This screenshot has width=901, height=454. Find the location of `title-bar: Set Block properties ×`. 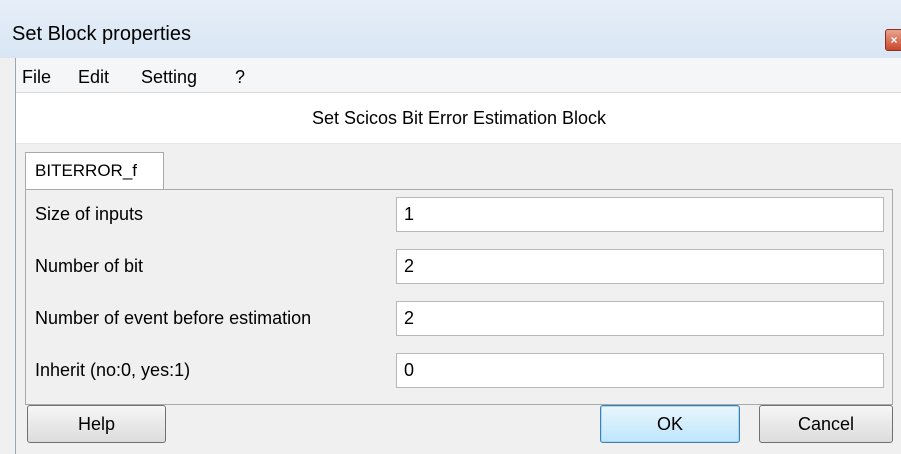

title-bar: Set Block properties × is located at coordinates (450, 29).